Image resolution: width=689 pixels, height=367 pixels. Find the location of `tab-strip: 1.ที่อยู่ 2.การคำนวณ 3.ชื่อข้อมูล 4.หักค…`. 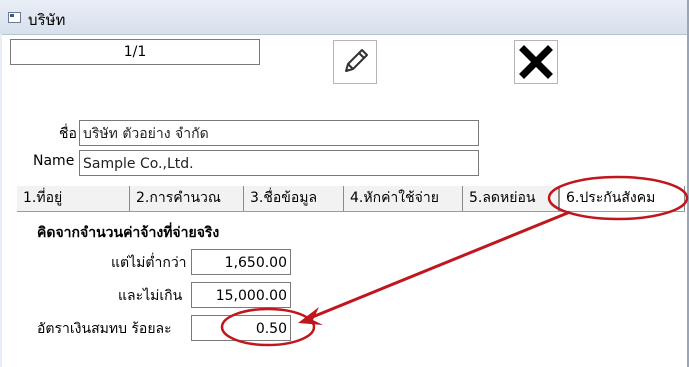

tab-strip: 1.ที่อยู่ 2.การคำนวณ 3.ชื่อข้อมูล 4.หักค… is located at coordinates (351, 198).